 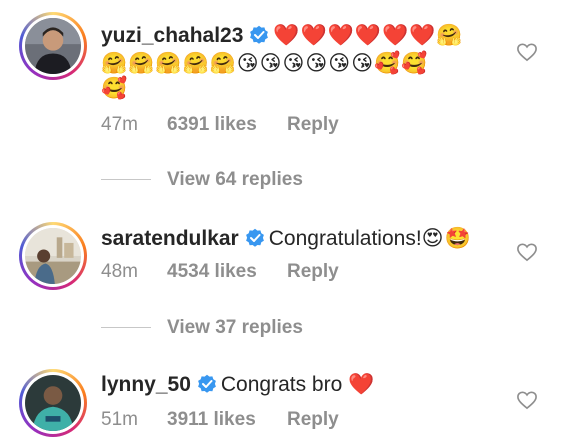 What do you see at coordinates (146, 384) in the screenshot?
I see `username: lynny_50` at bounding box center [146, 384].